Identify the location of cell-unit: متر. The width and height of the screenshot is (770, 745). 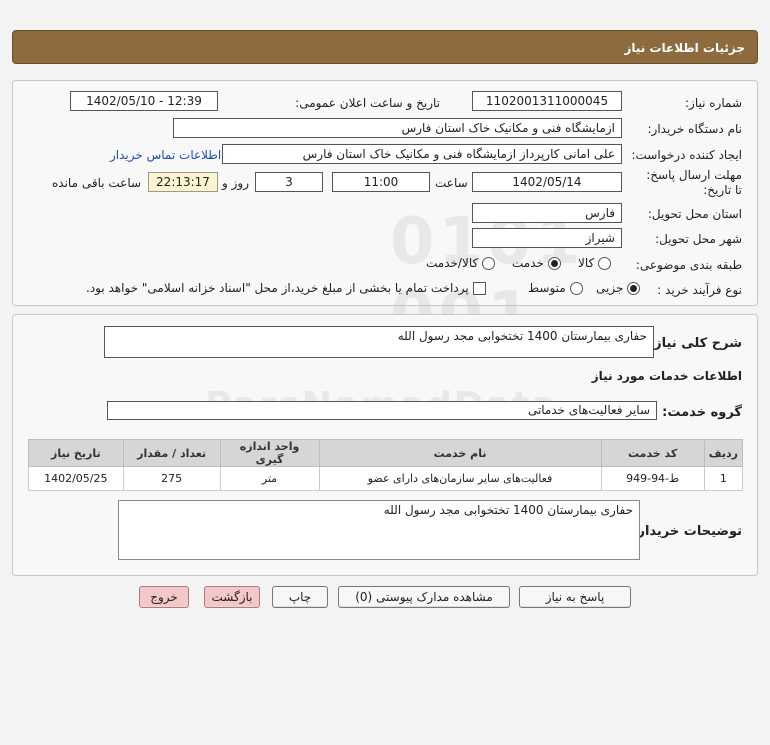
(269, 478).